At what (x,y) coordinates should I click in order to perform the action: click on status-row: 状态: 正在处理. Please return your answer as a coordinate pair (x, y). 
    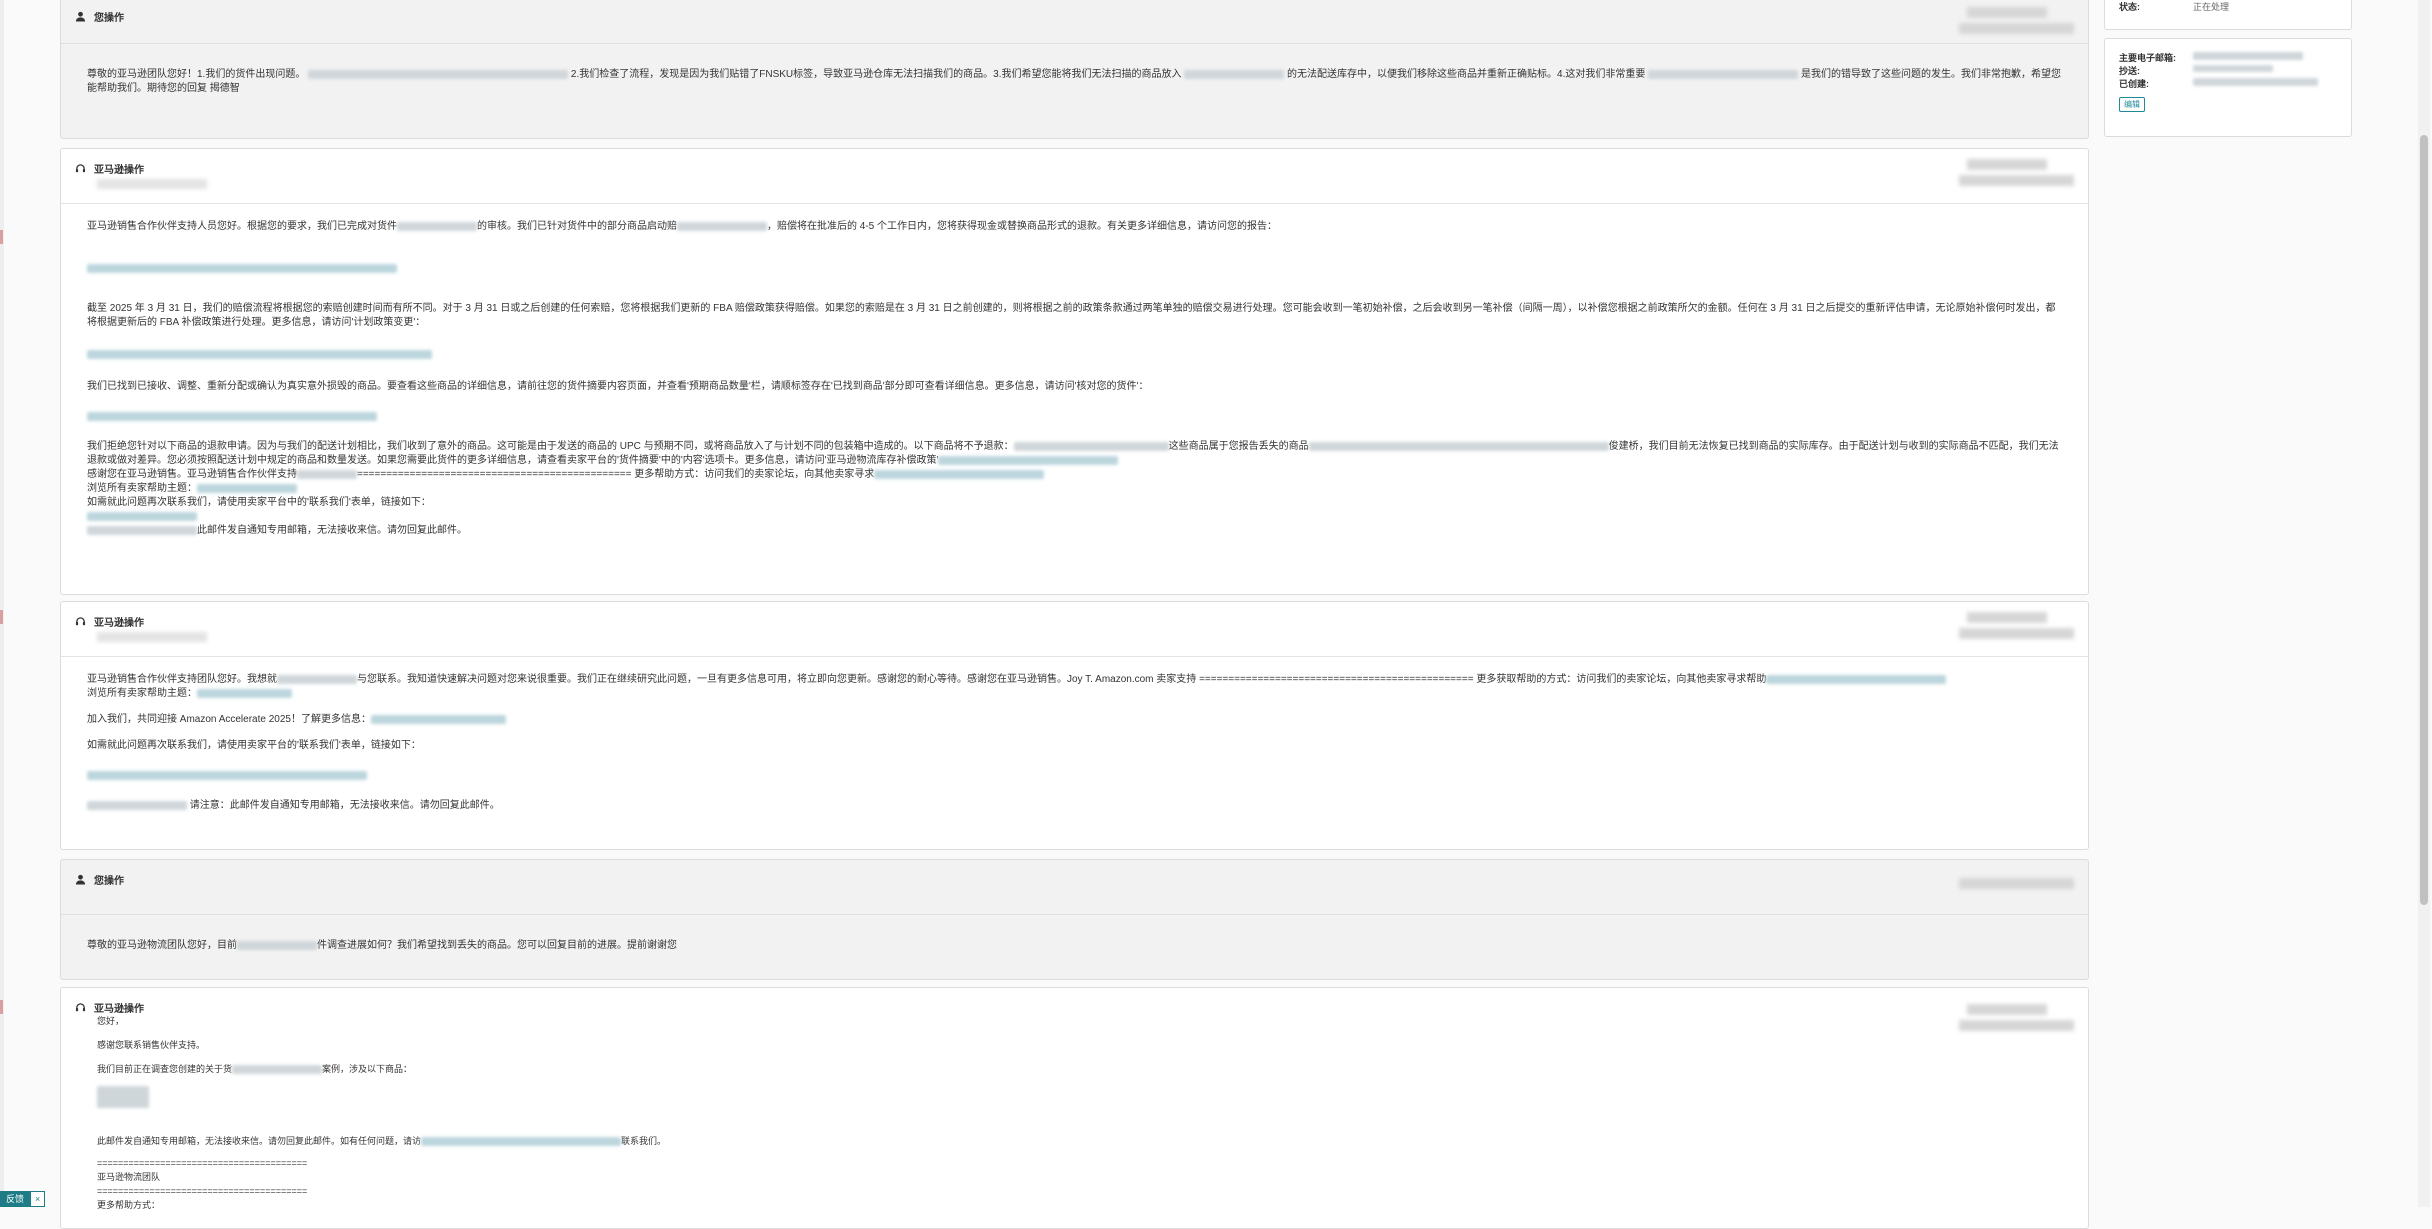
    Looking at the image, I should click on (2228, 10).